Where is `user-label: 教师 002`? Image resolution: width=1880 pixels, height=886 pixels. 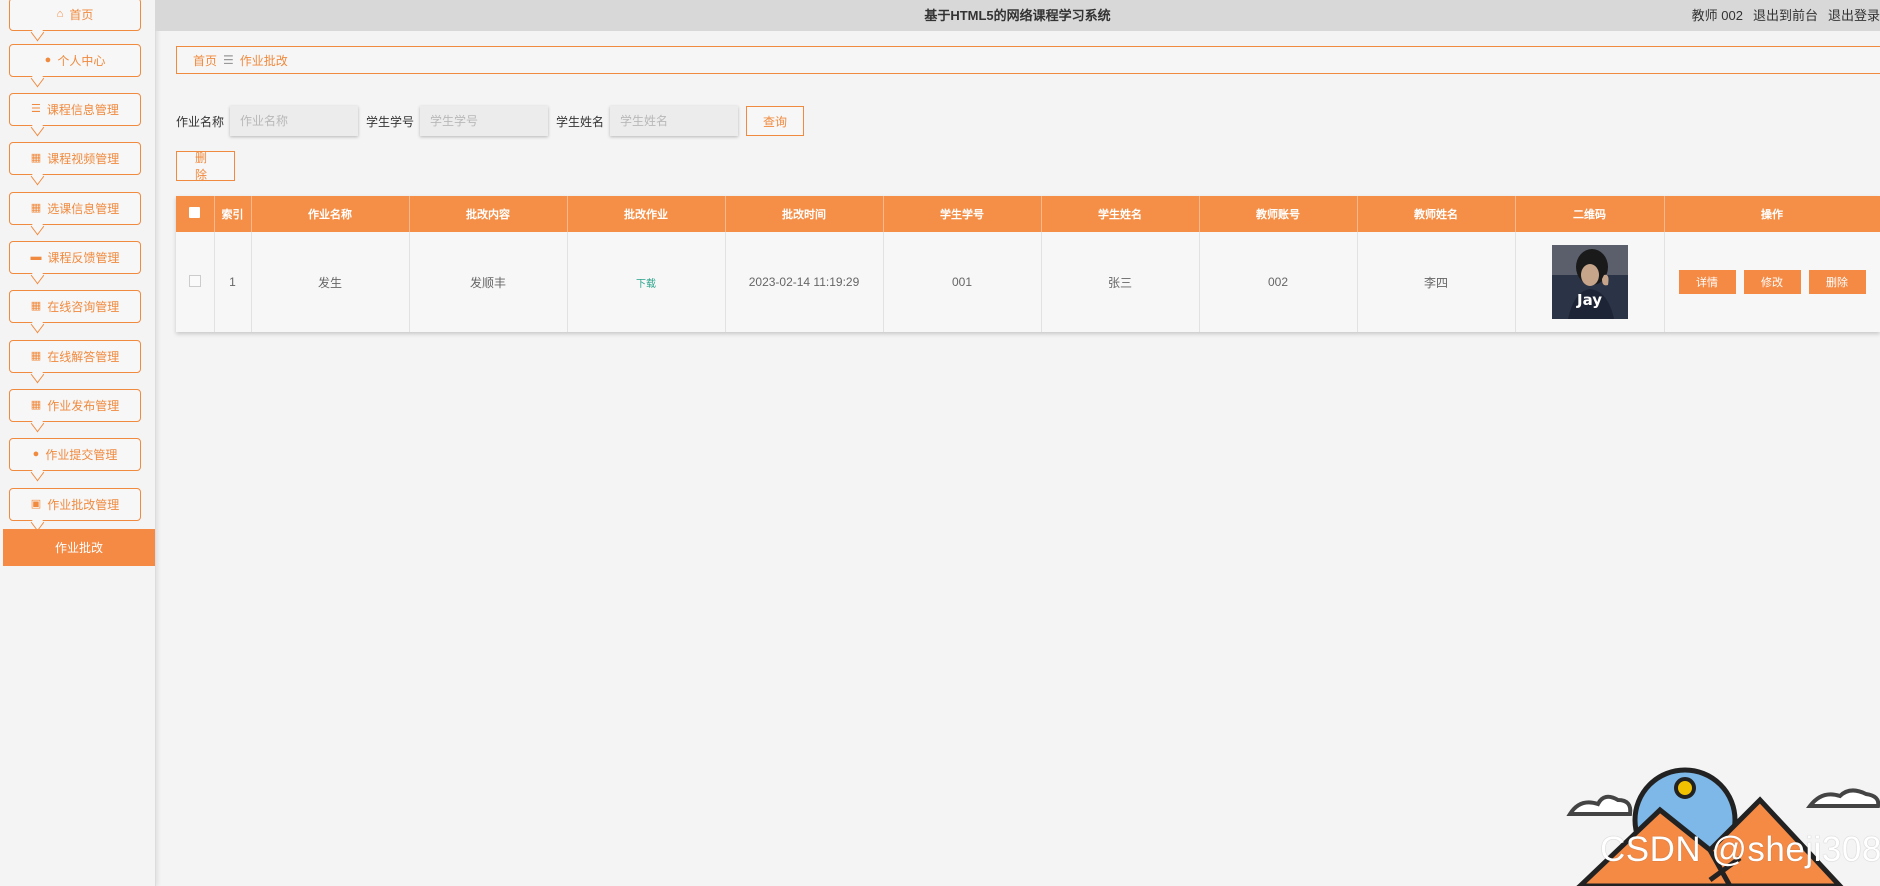 user-label: 教师 002 is located at coordinates (1717, 15).